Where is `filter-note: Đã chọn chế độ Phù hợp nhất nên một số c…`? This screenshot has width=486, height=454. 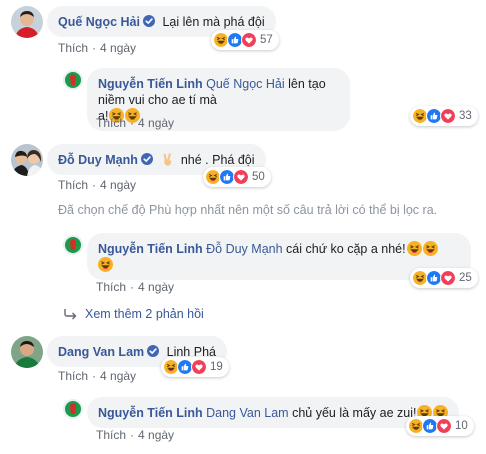 filter-note: Đã chọn chế độ Phù hợp nhất nên một số c… is located at coordinates (248, 210).